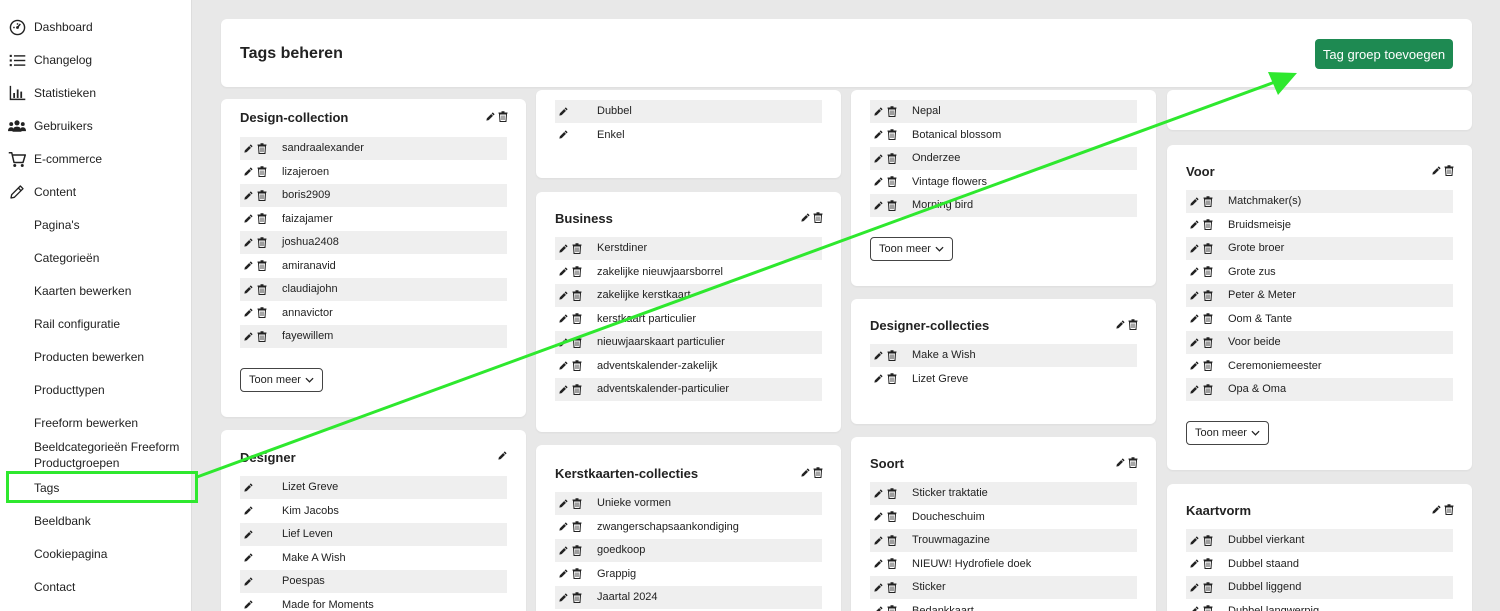  Describe the element at coordinates (1384, 54) in the screenshot. I see `add-tag-group-button: Tag groep toevoegen` at that location.